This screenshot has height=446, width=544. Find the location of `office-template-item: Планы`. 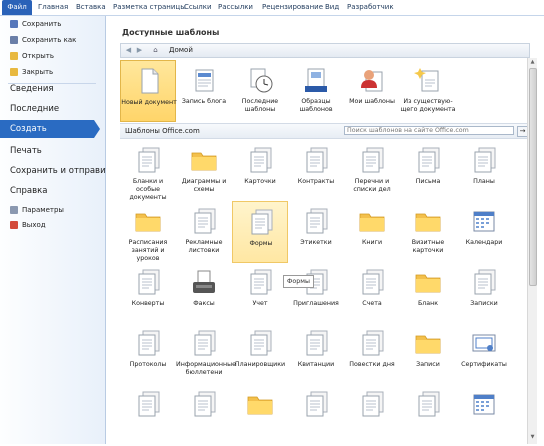

office-template-item: Планы is located at coordinates (484, 171).